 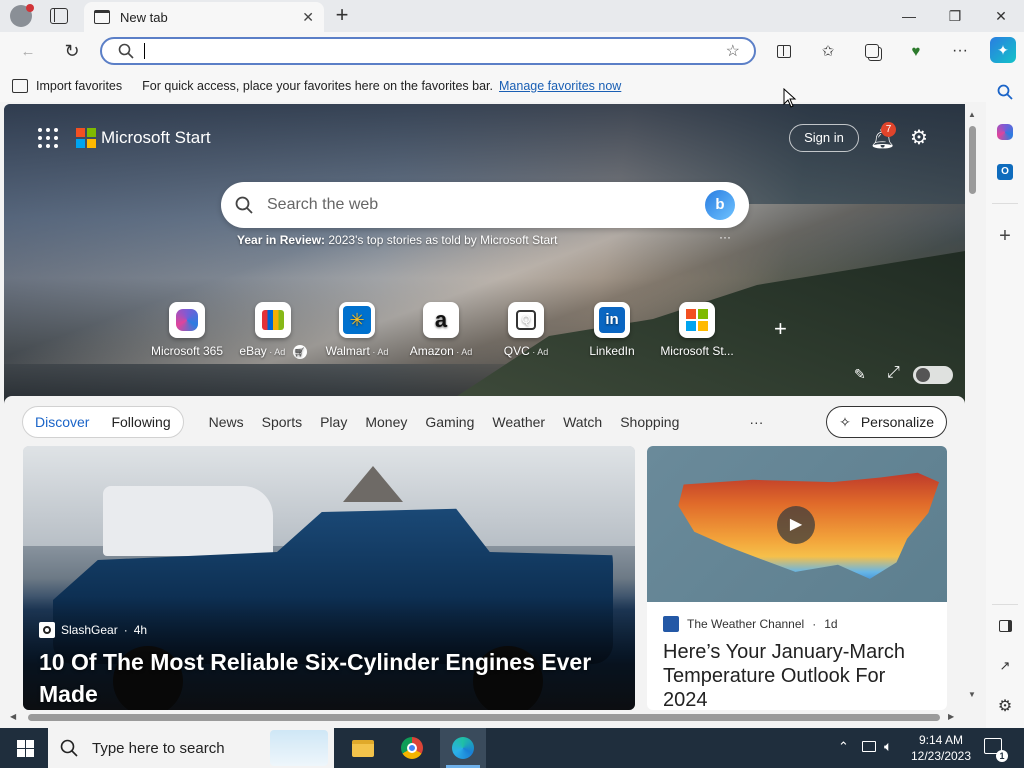 I want to click on sidebar-hide-icon, so click(x=1005, y=626).